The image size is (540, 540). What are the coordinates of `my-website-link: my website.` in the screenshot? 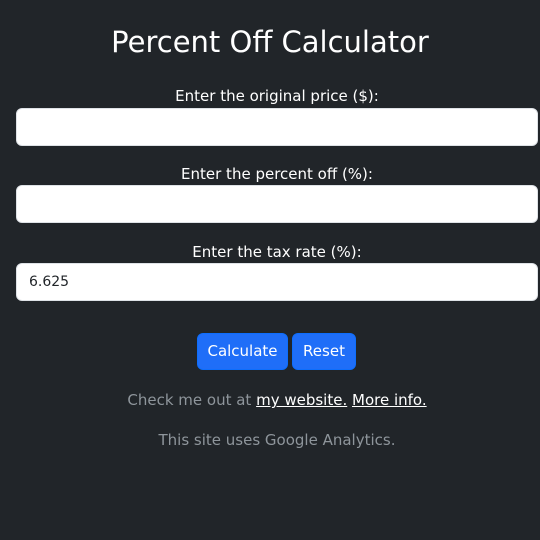 It's located at (301, 400).